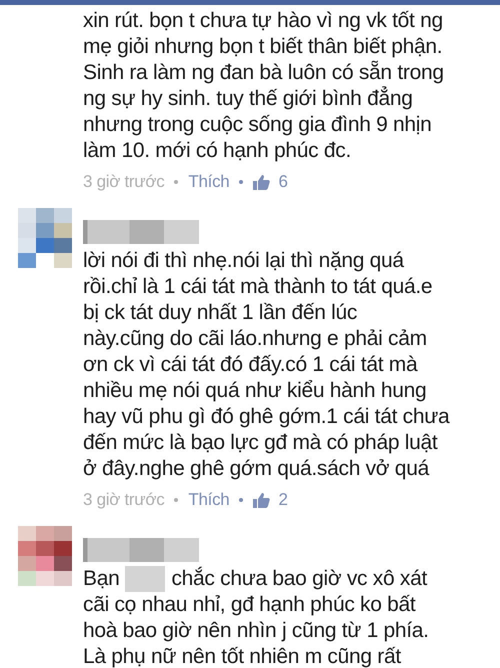 Image resolution: width=500 pixels, height=668 pixels. What do you see at coordinates (101, 579) in the screenshot?
I see `comment-text: Bạn` at bounding box center [101, 579].